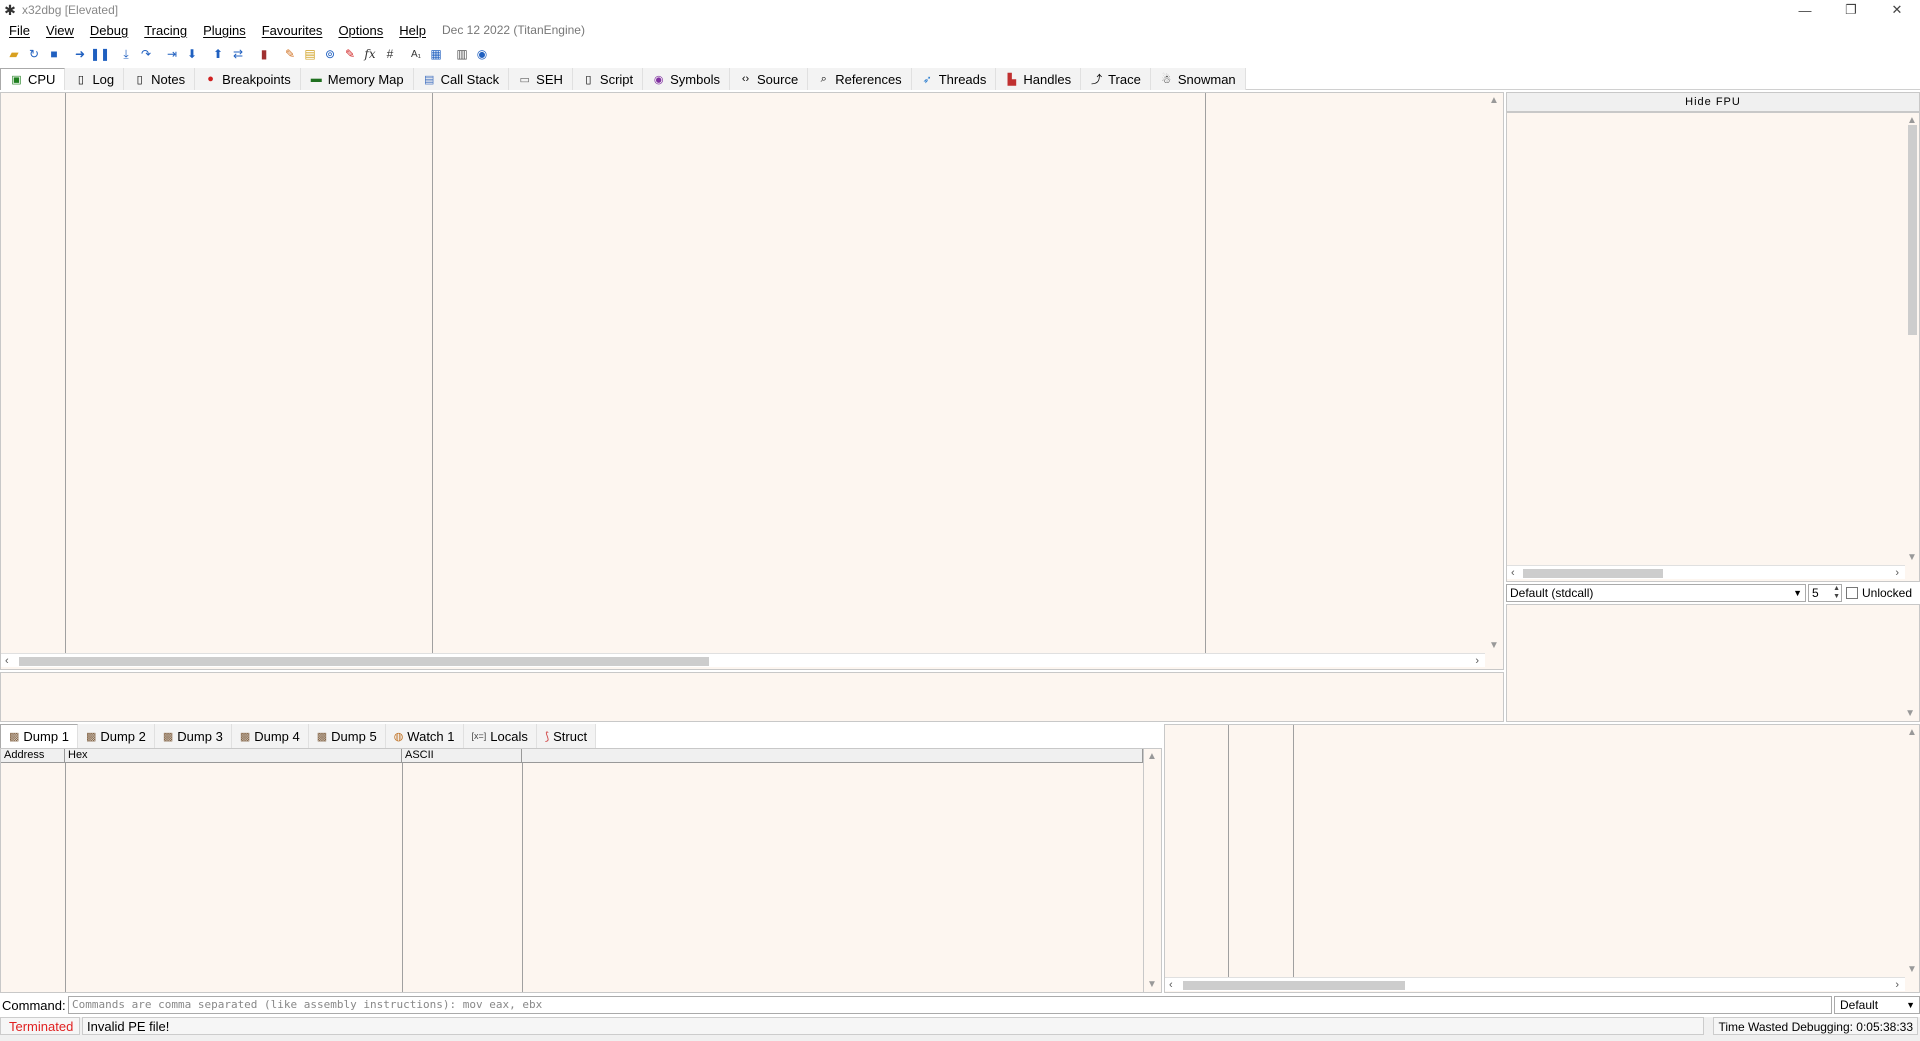 Image resolution: width=1920 pixels, height=1041 pixels. I want to click on function-icon: fx, so click(370, 54).